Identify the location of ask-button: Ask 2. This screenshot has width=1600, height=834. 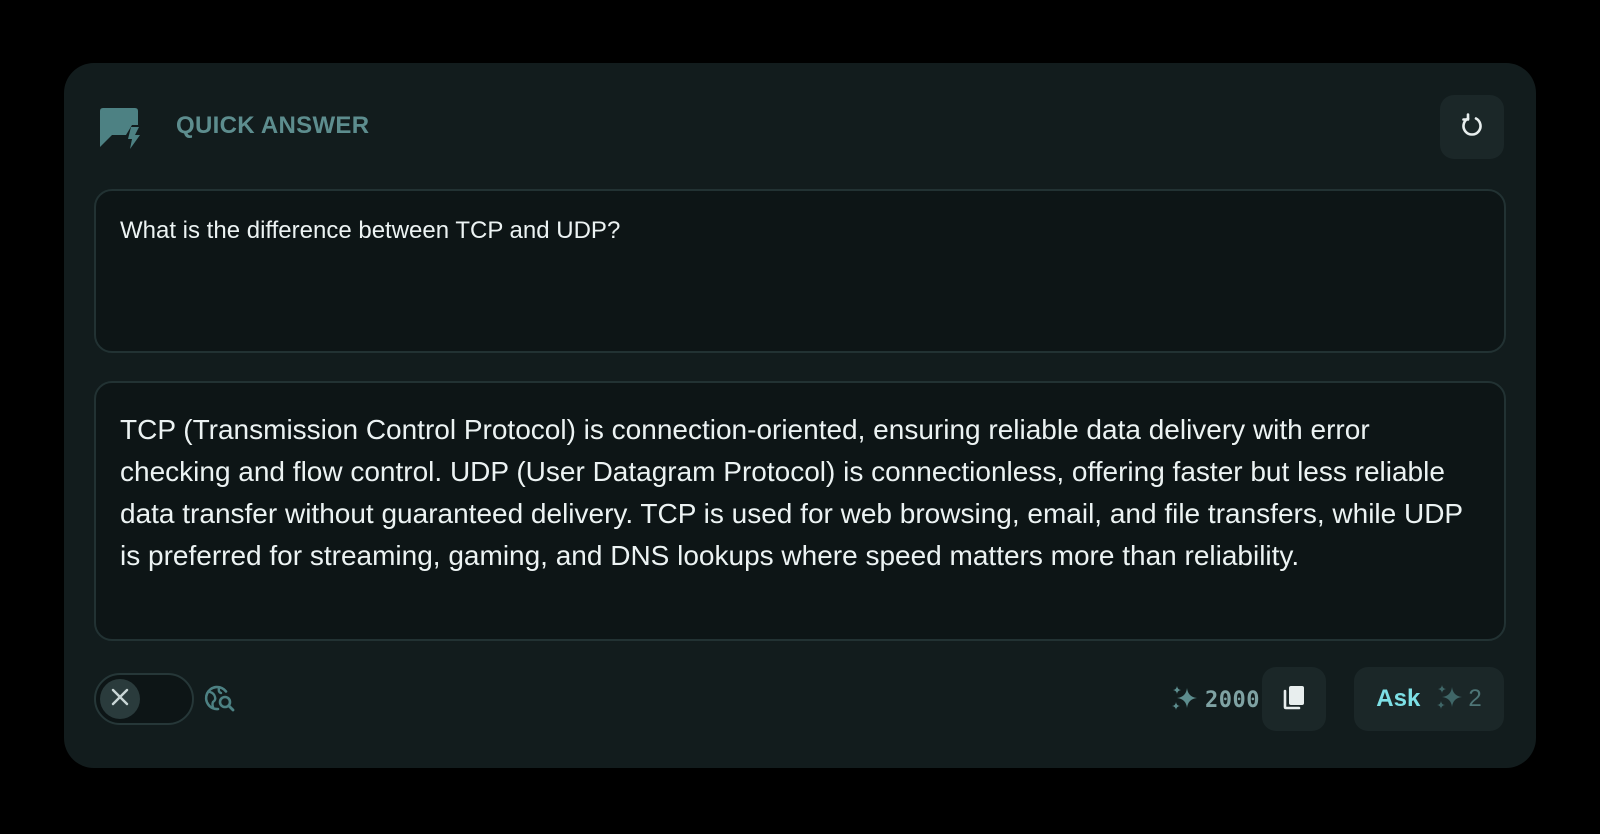
(1429, 699).